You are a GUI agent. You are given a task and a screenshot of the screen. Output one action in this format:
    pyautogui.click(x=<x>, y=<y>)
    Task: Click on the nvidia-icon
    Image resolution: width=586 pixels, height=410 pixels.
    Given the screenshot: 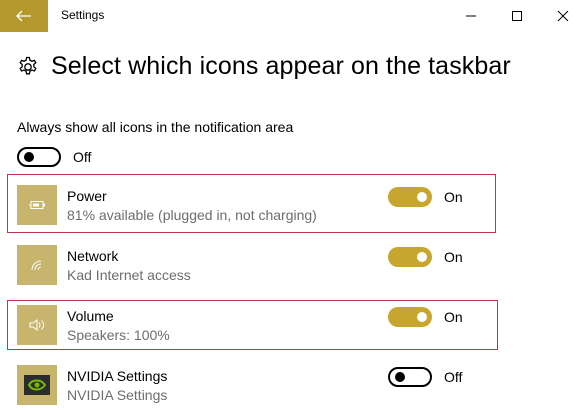 What is the action you would take?
    pyautogui.click(x=37, y=385)
    